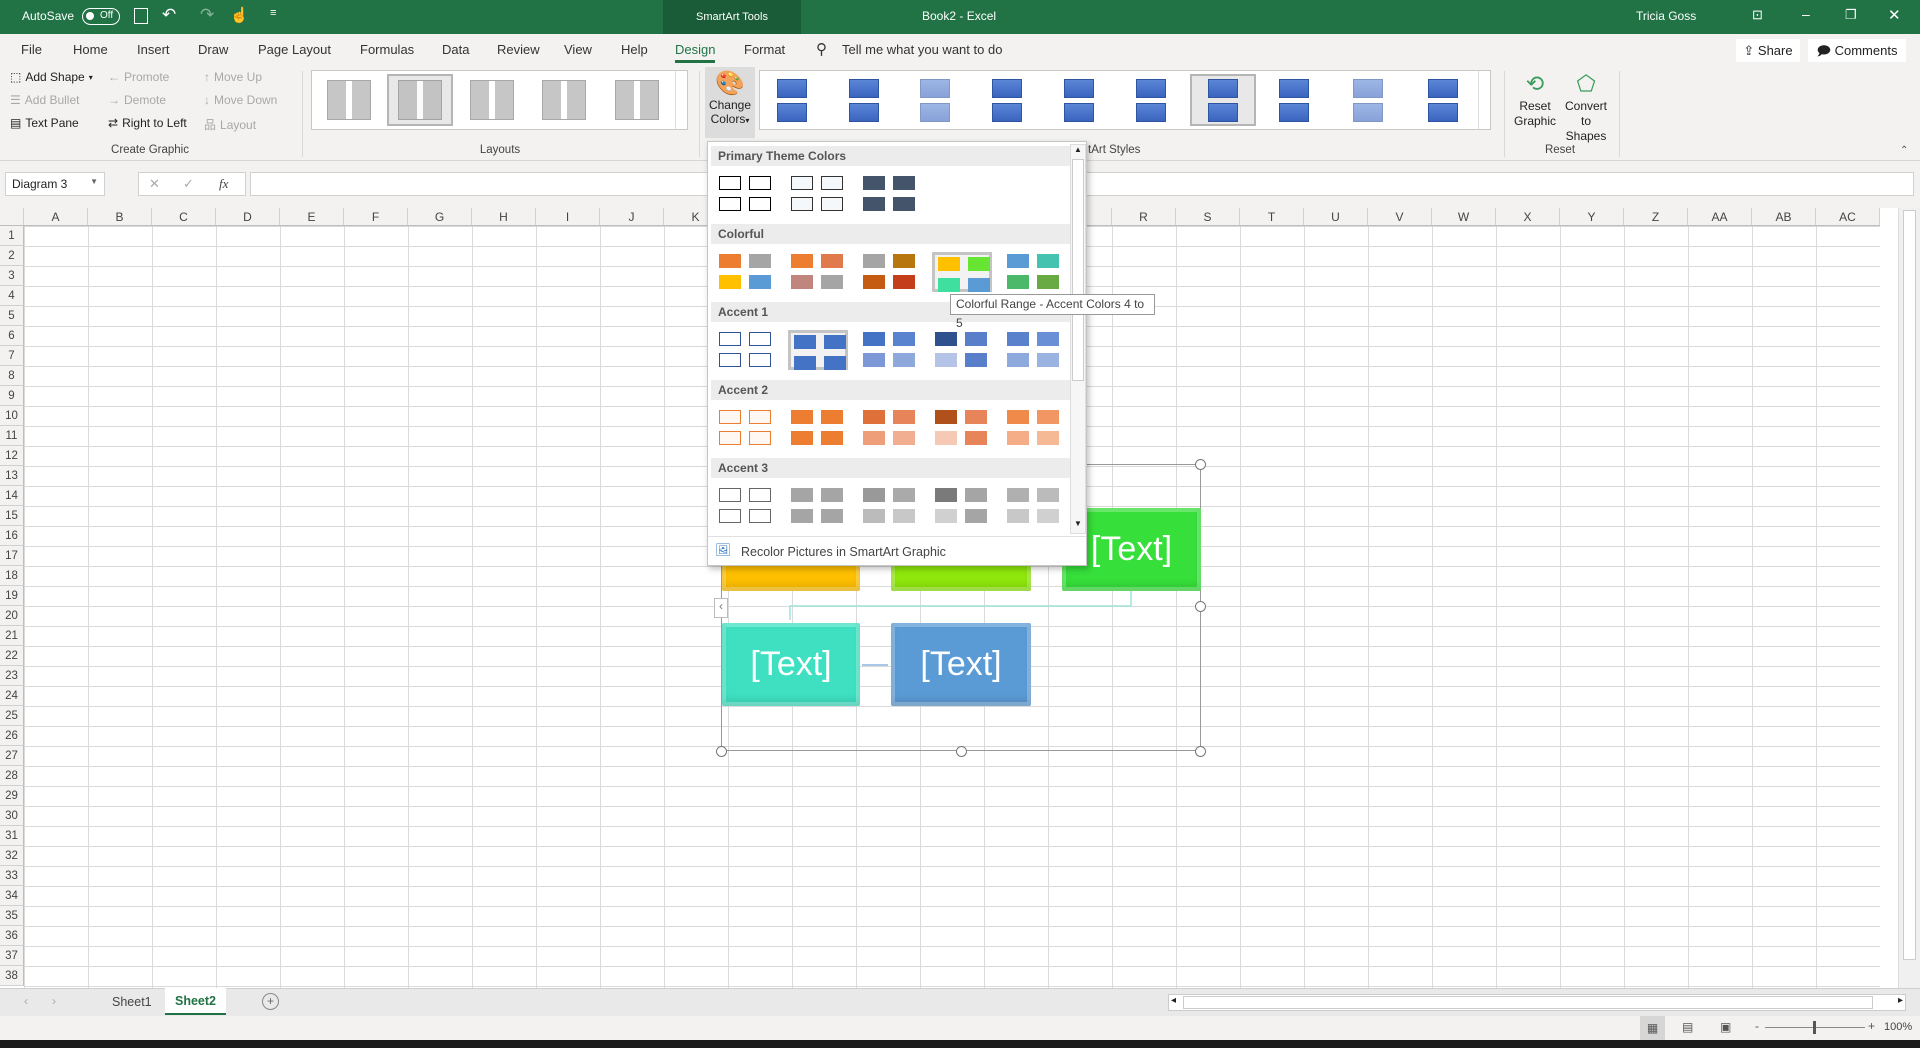 This screenshot has width=1920, height=1048. I want to click on scroll-left-icon: ◂, so click(1173, 1000).